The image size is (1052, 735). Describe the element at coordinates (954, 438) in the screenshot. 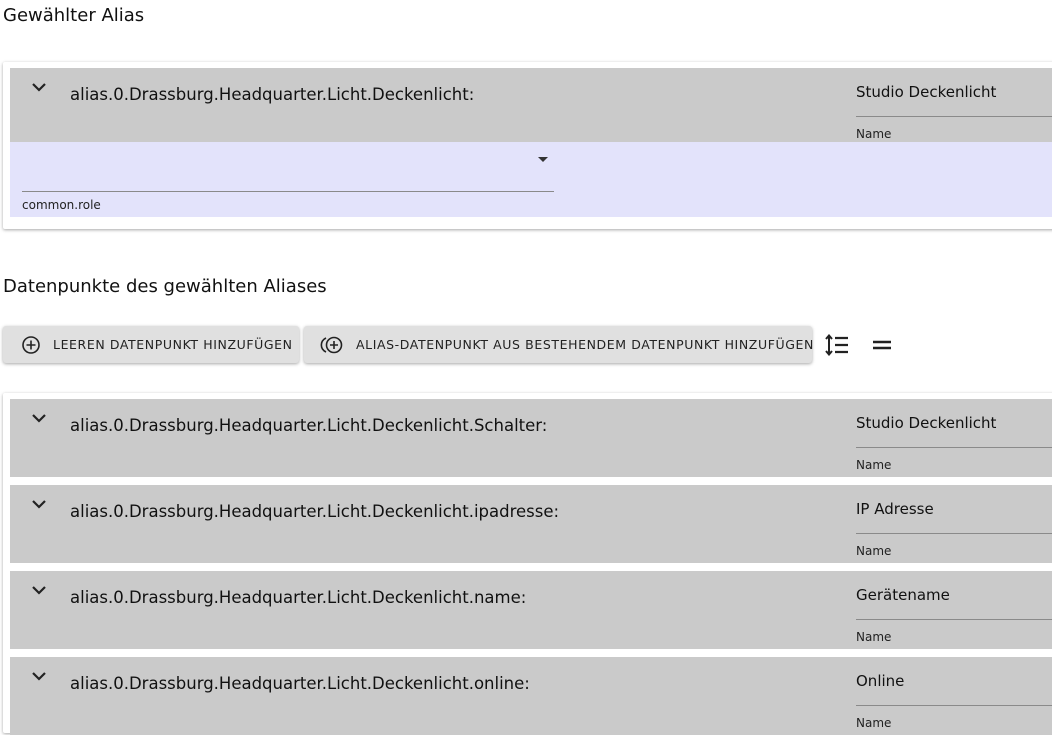

I see `datapoint-name-field: Studio Deckenlicht Name` at that location.